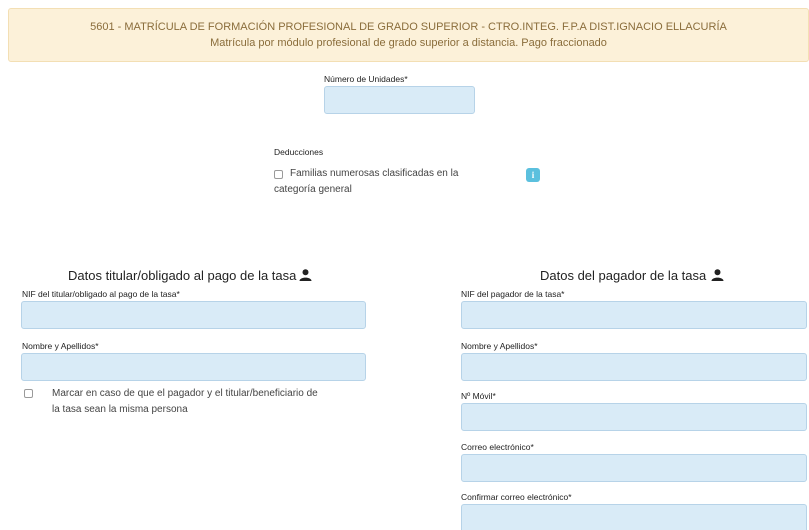 Image resolution: width=809 pixels, height=530 pixels. What do you see at coordinates (634, 468) in the screenshot?
I see `payer-email-input` at bounding box center [634, 468].